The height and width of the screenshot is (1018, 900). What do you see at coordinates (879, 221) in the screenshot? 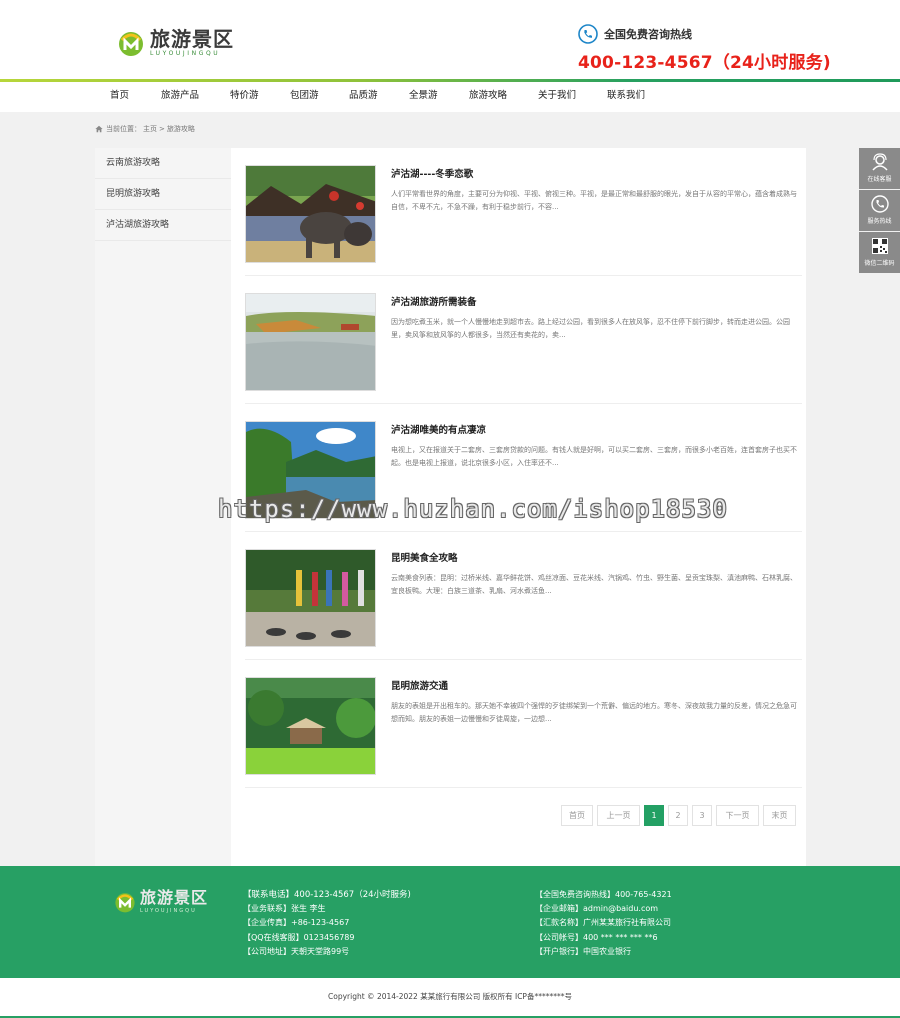
I see `service-hotline-label: 服务热线` at bounding box center [879, 221].